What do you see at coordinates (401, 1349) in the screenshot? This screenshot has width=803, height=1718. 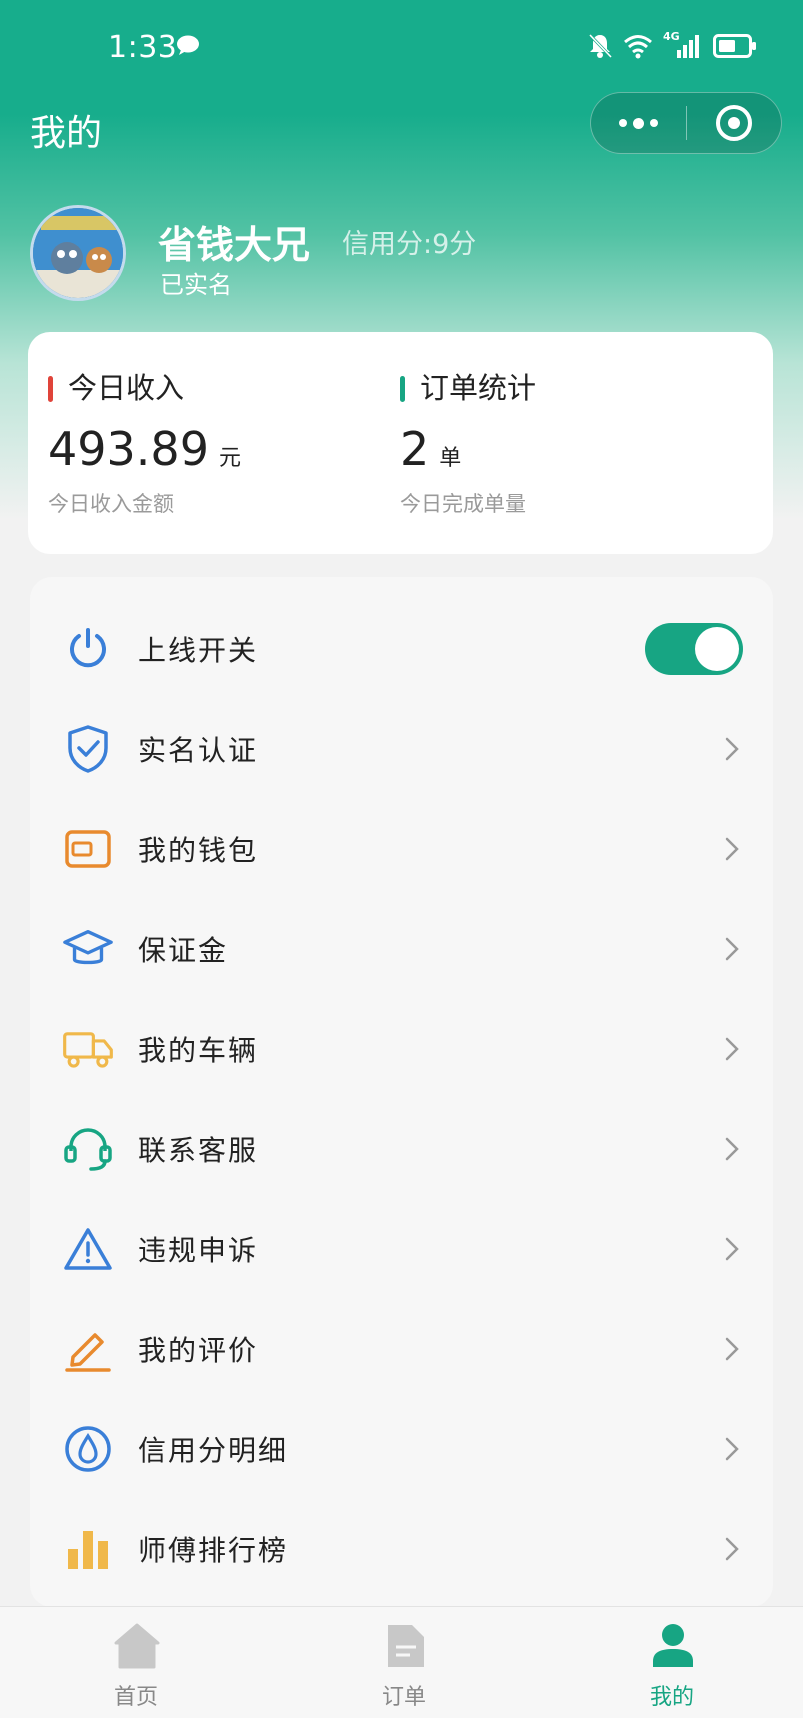 I see `menu-item-reviews: 我的评价` at bounding box center [401, 1349].